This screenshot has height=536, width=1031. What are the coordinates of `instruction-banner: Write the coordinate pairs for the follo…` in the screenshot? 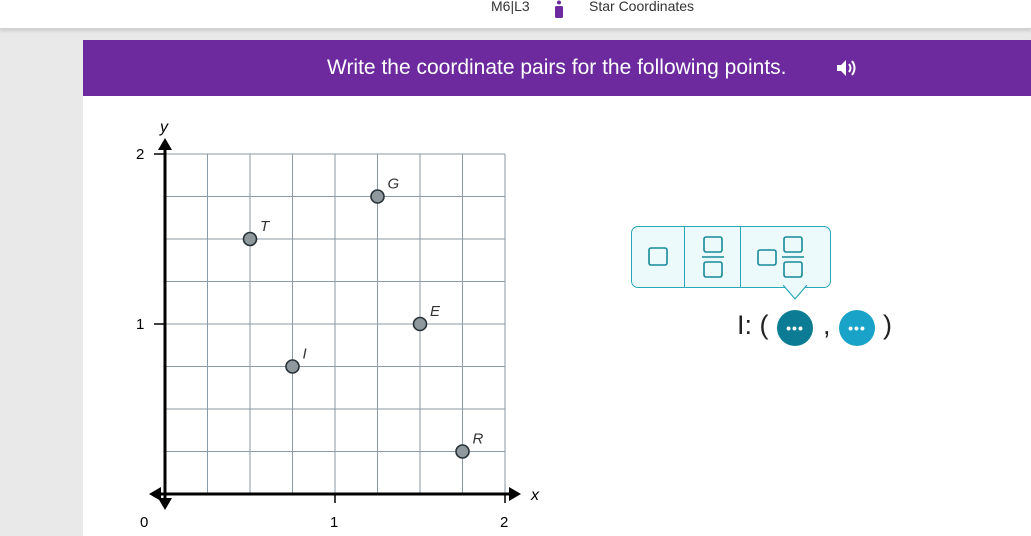 It's located at (557, 68).